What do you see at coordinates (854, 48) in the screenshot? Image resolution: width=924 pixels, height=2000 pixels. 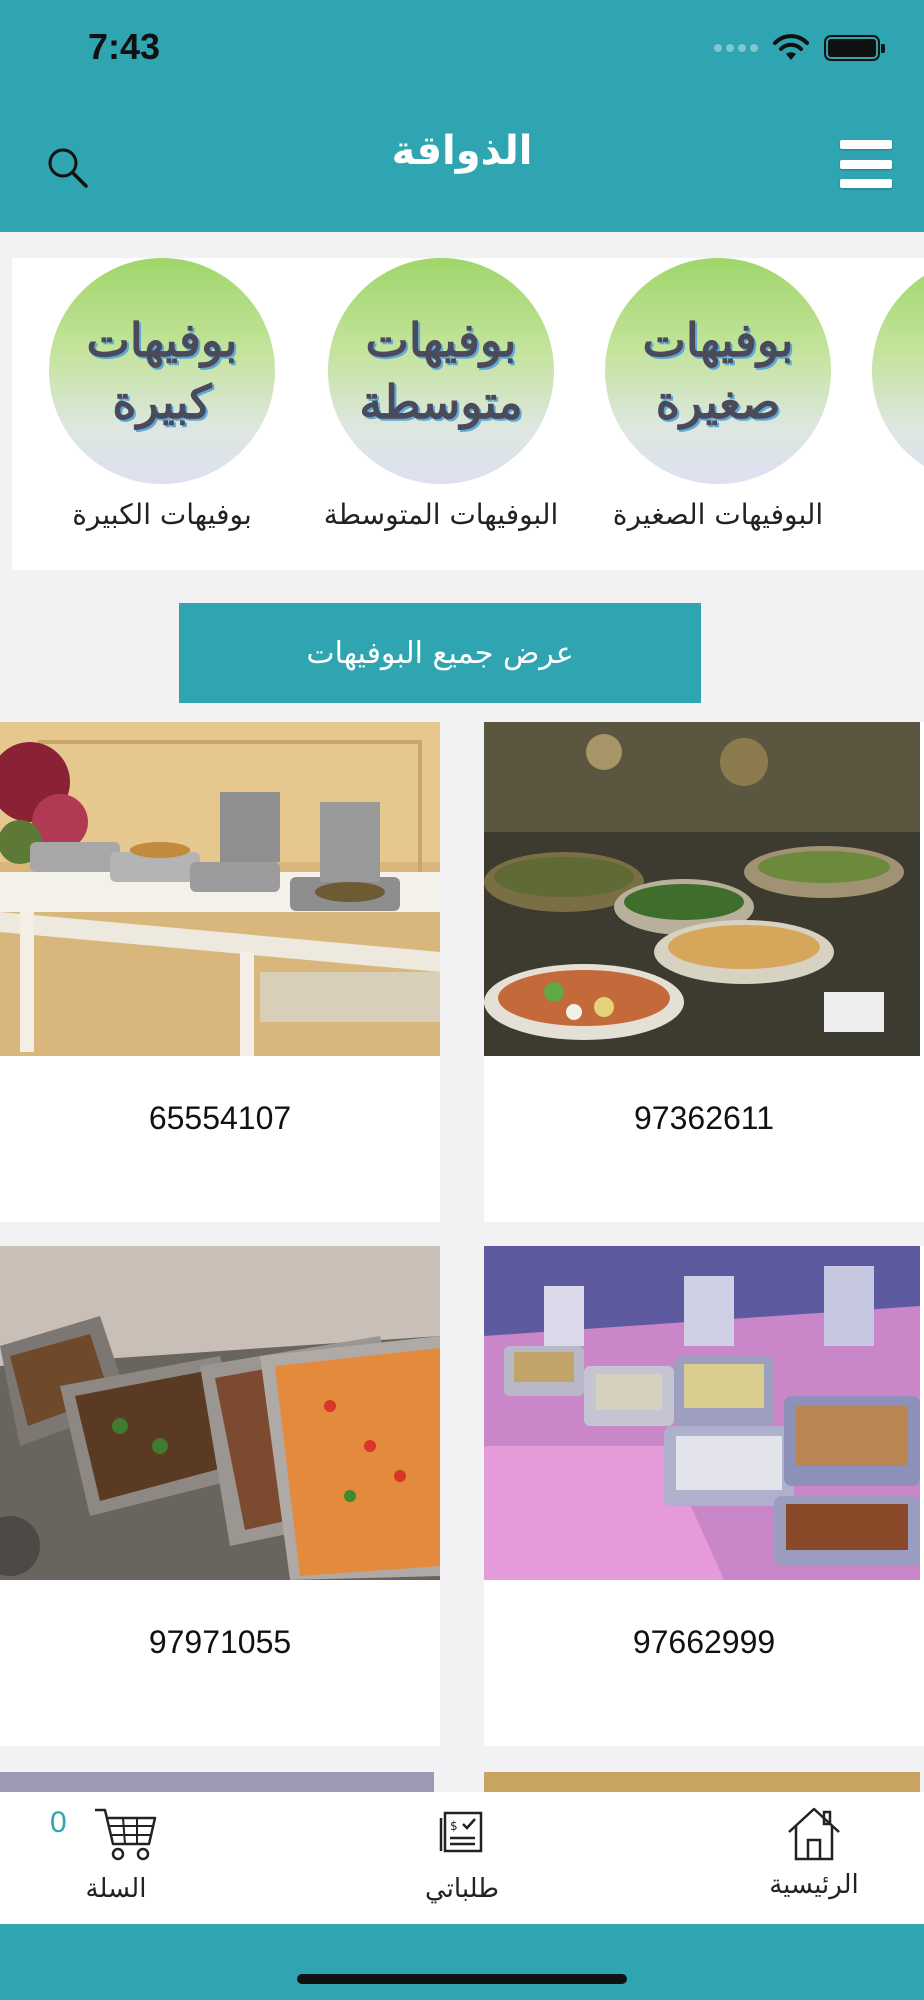 I see `battery-icon` at bounding box center [854, 48].